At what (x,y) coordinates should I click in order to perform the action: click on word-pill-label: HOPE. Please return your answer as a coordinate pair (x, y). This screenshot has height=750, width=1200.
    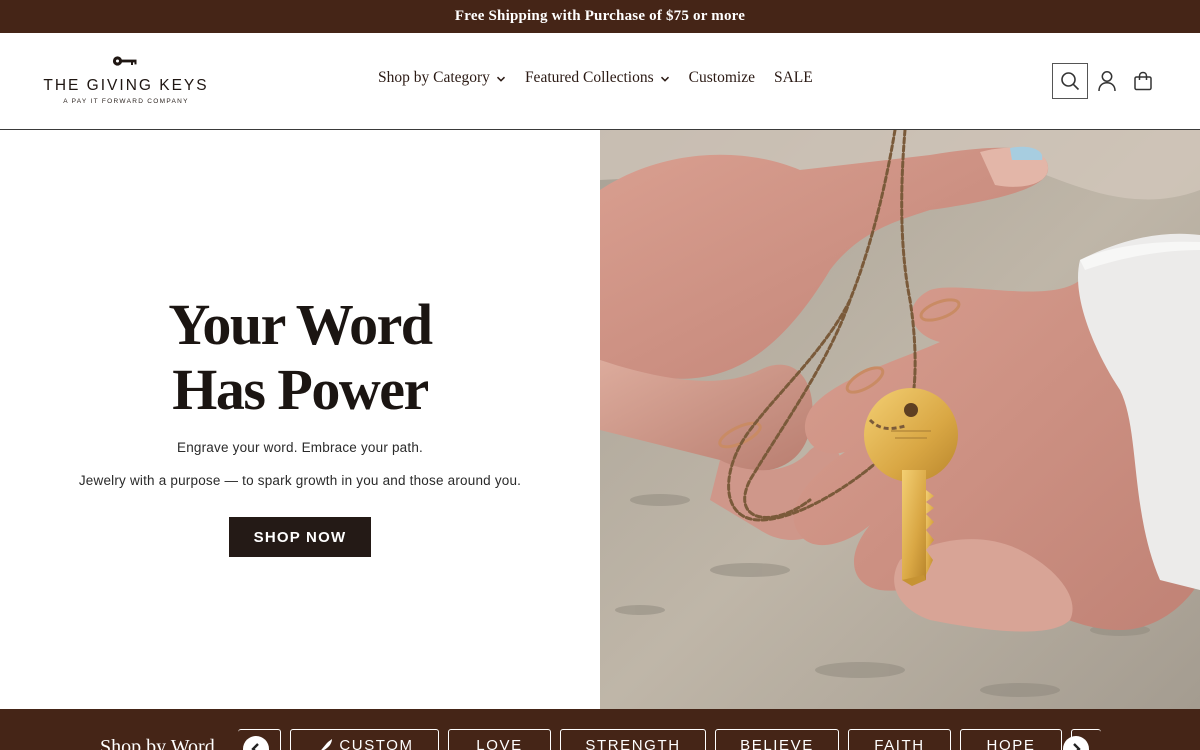
    Looking at the image, I should click on (1011, 743).